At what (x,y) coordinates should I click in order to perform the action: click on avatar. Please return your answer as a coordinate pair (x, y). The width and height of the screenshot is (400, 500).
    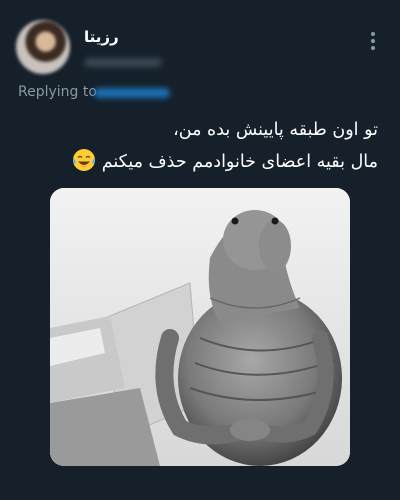
    Looking at the image, I should click on (43, 47).